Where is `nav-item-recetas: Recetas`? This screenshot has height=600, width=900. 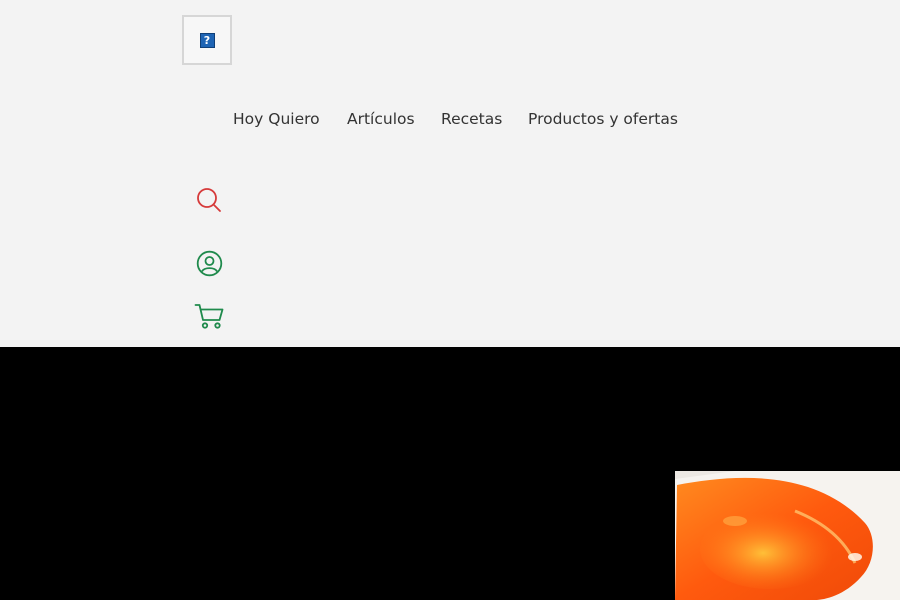 nav-item-recetas: Recetas is located at coordinates (471, 119).